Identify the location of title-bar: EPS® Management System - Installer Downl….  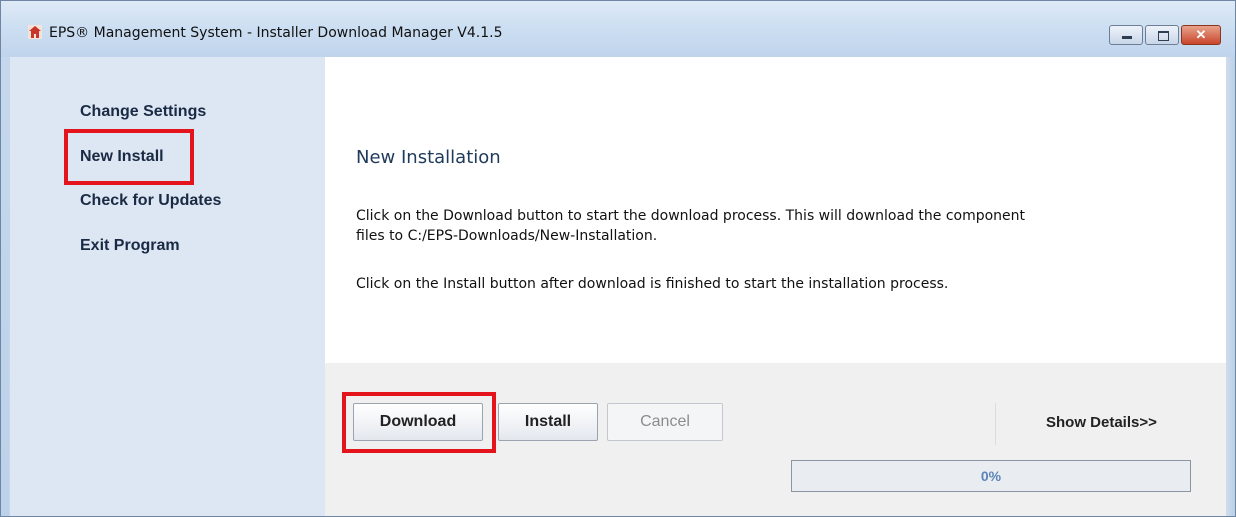
(618, 29).